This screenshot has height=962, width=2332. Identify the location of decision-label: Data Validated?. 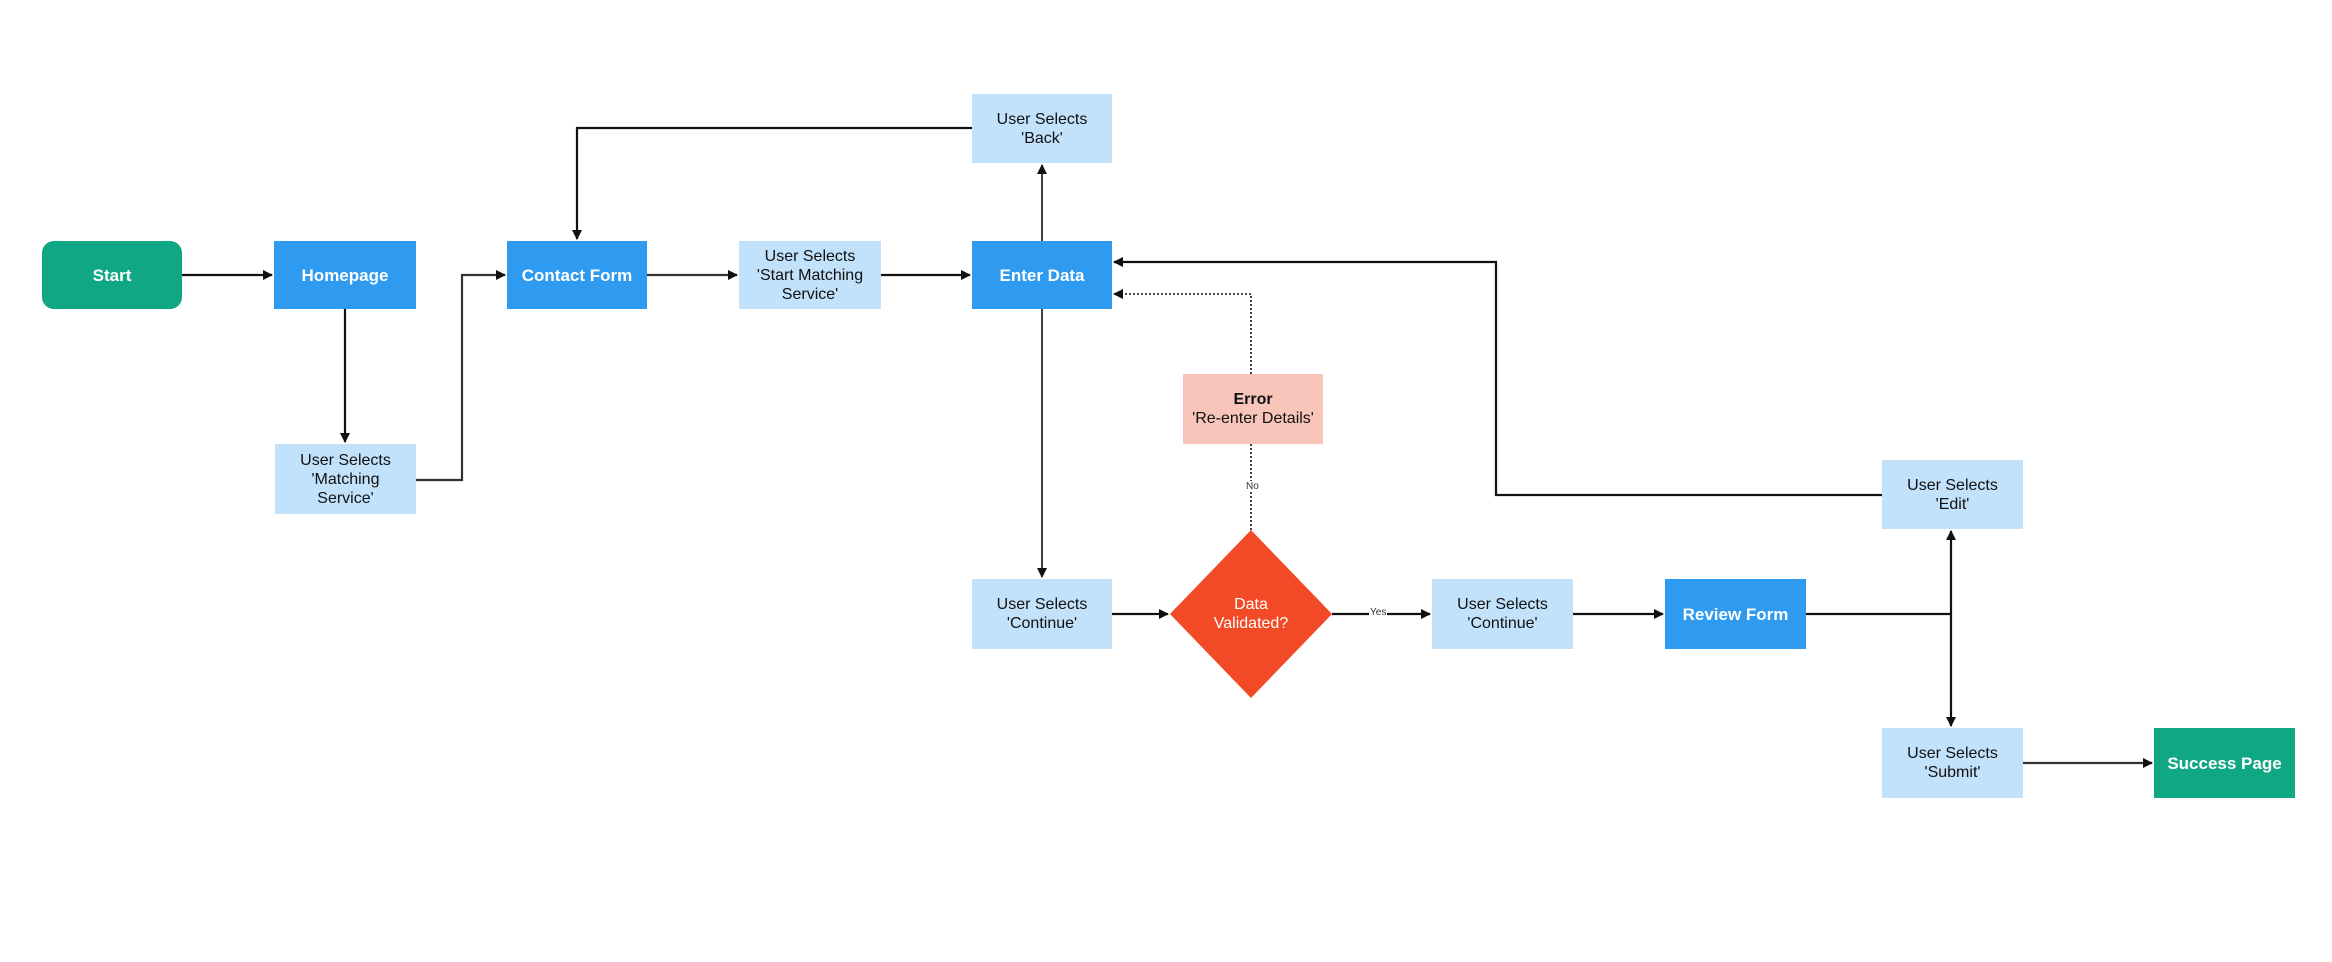
(1251, 614).